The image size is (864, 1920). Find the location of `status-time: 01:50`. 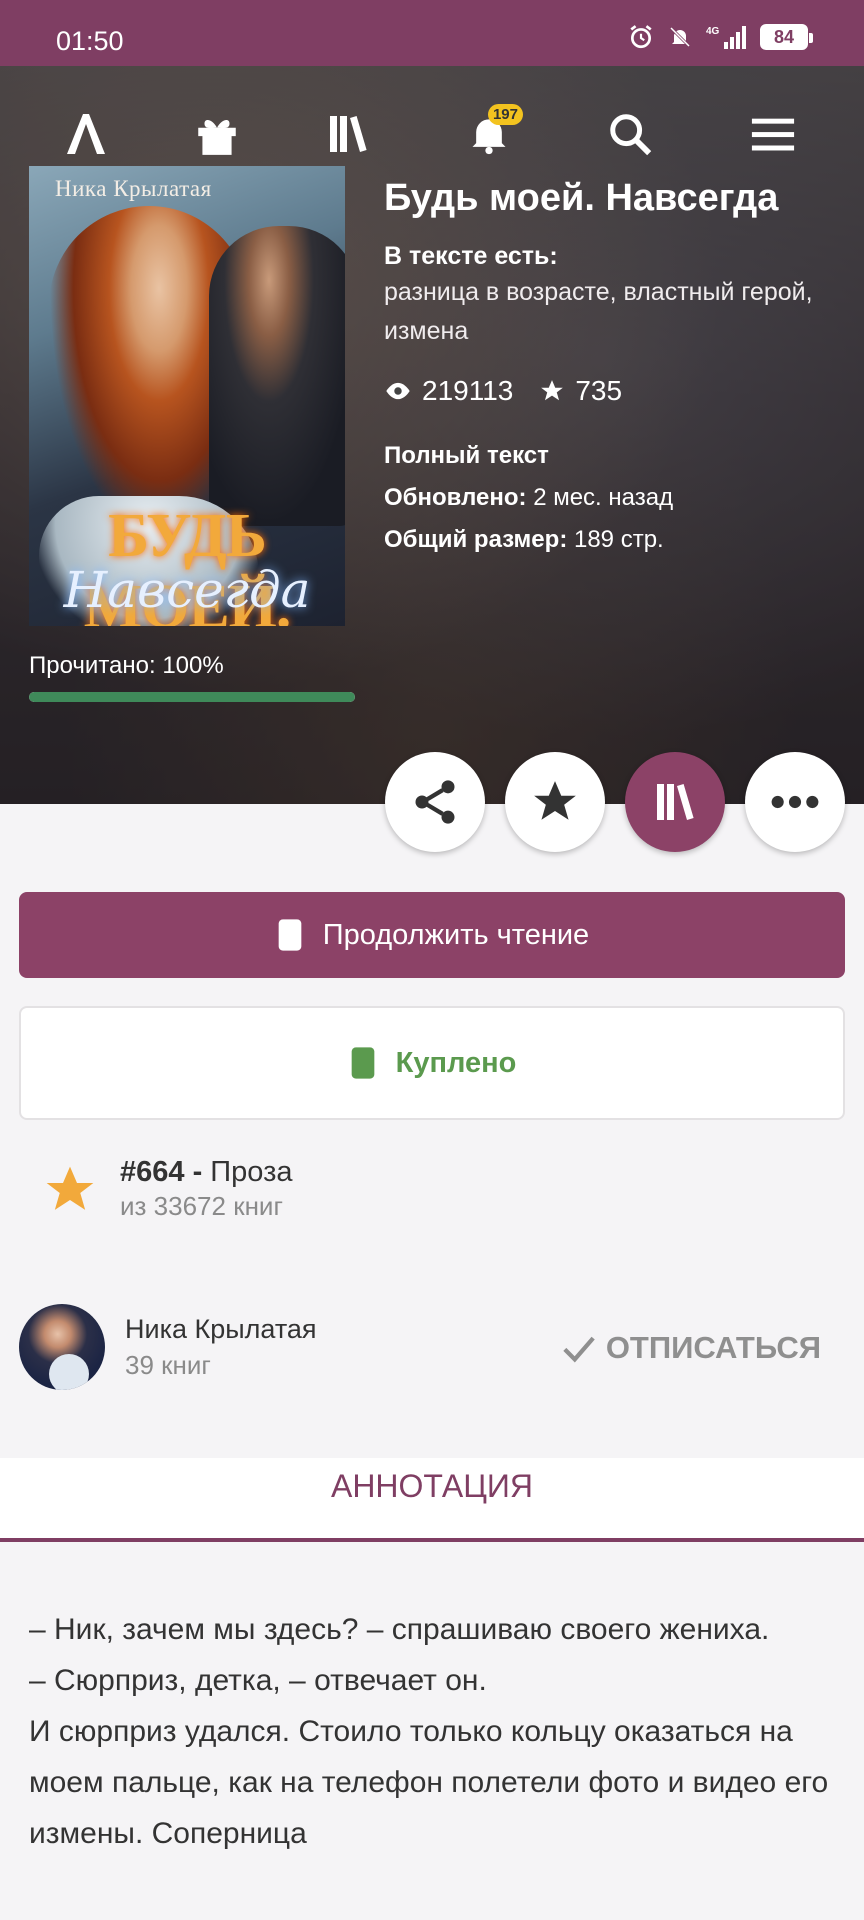

status-time: 01:50 is located at coordinates (90, 41).